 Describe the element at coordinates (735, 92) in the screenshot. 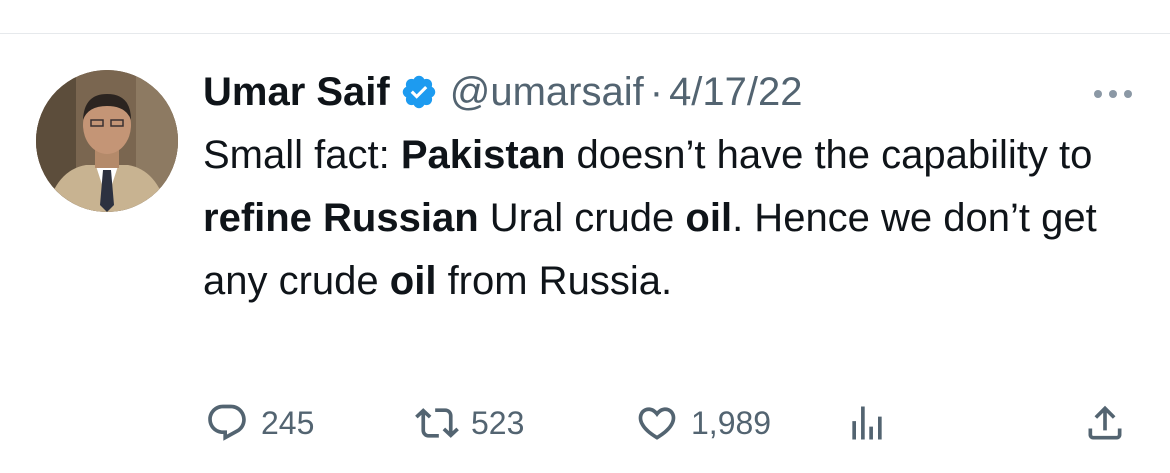

I see `tweet-date: 4/17/22` at that location.